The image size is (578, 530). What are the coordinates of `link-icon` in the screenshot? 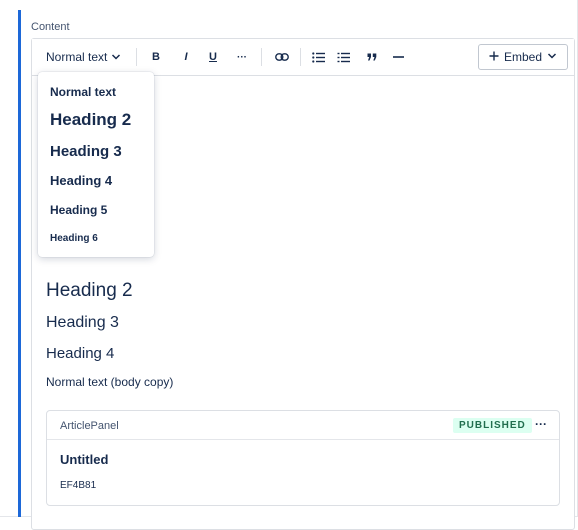 It's located at (282, 57).